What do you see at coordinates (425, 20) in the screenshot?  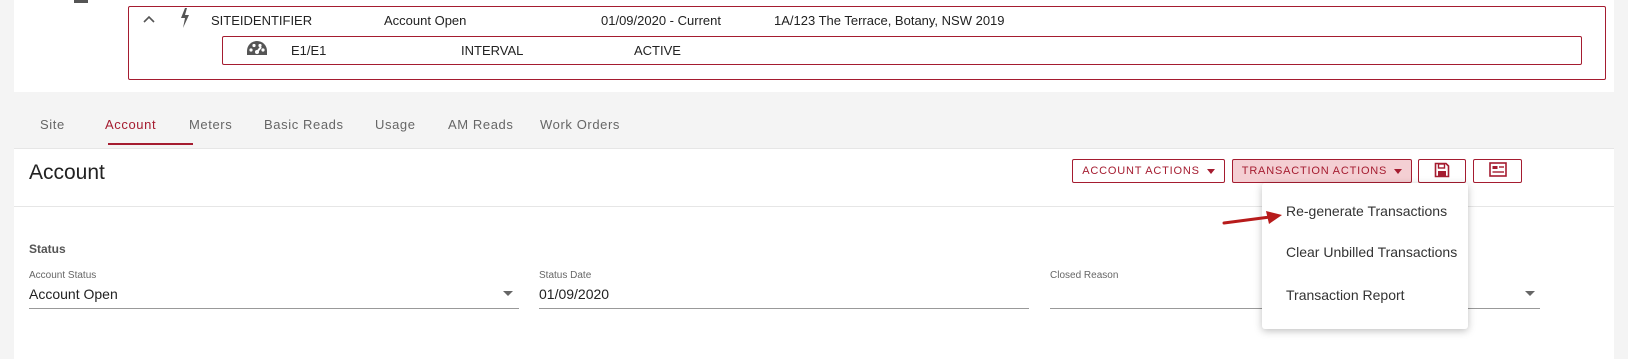 I see `site-account-status: Account Open` at bounding box center [425, 20].